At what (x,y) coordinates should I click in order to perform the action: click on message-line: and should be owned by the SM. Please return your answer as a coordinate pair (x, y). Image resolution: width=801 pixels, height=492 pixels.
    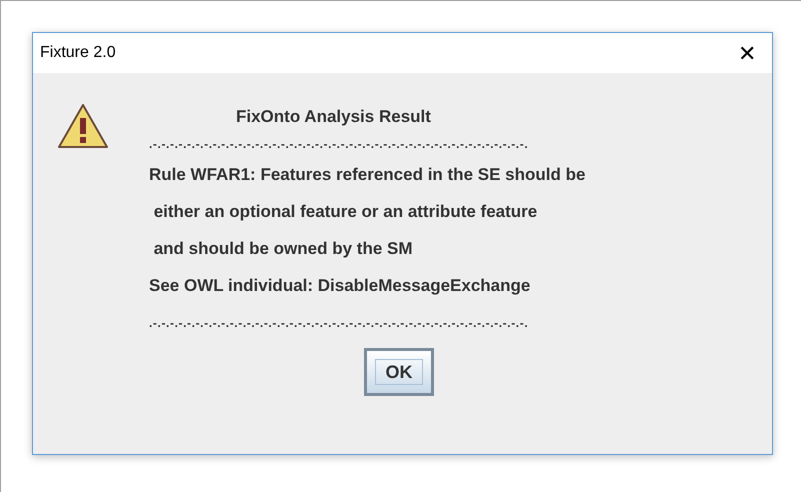
    Looking at the image, I should click on (283, 249).